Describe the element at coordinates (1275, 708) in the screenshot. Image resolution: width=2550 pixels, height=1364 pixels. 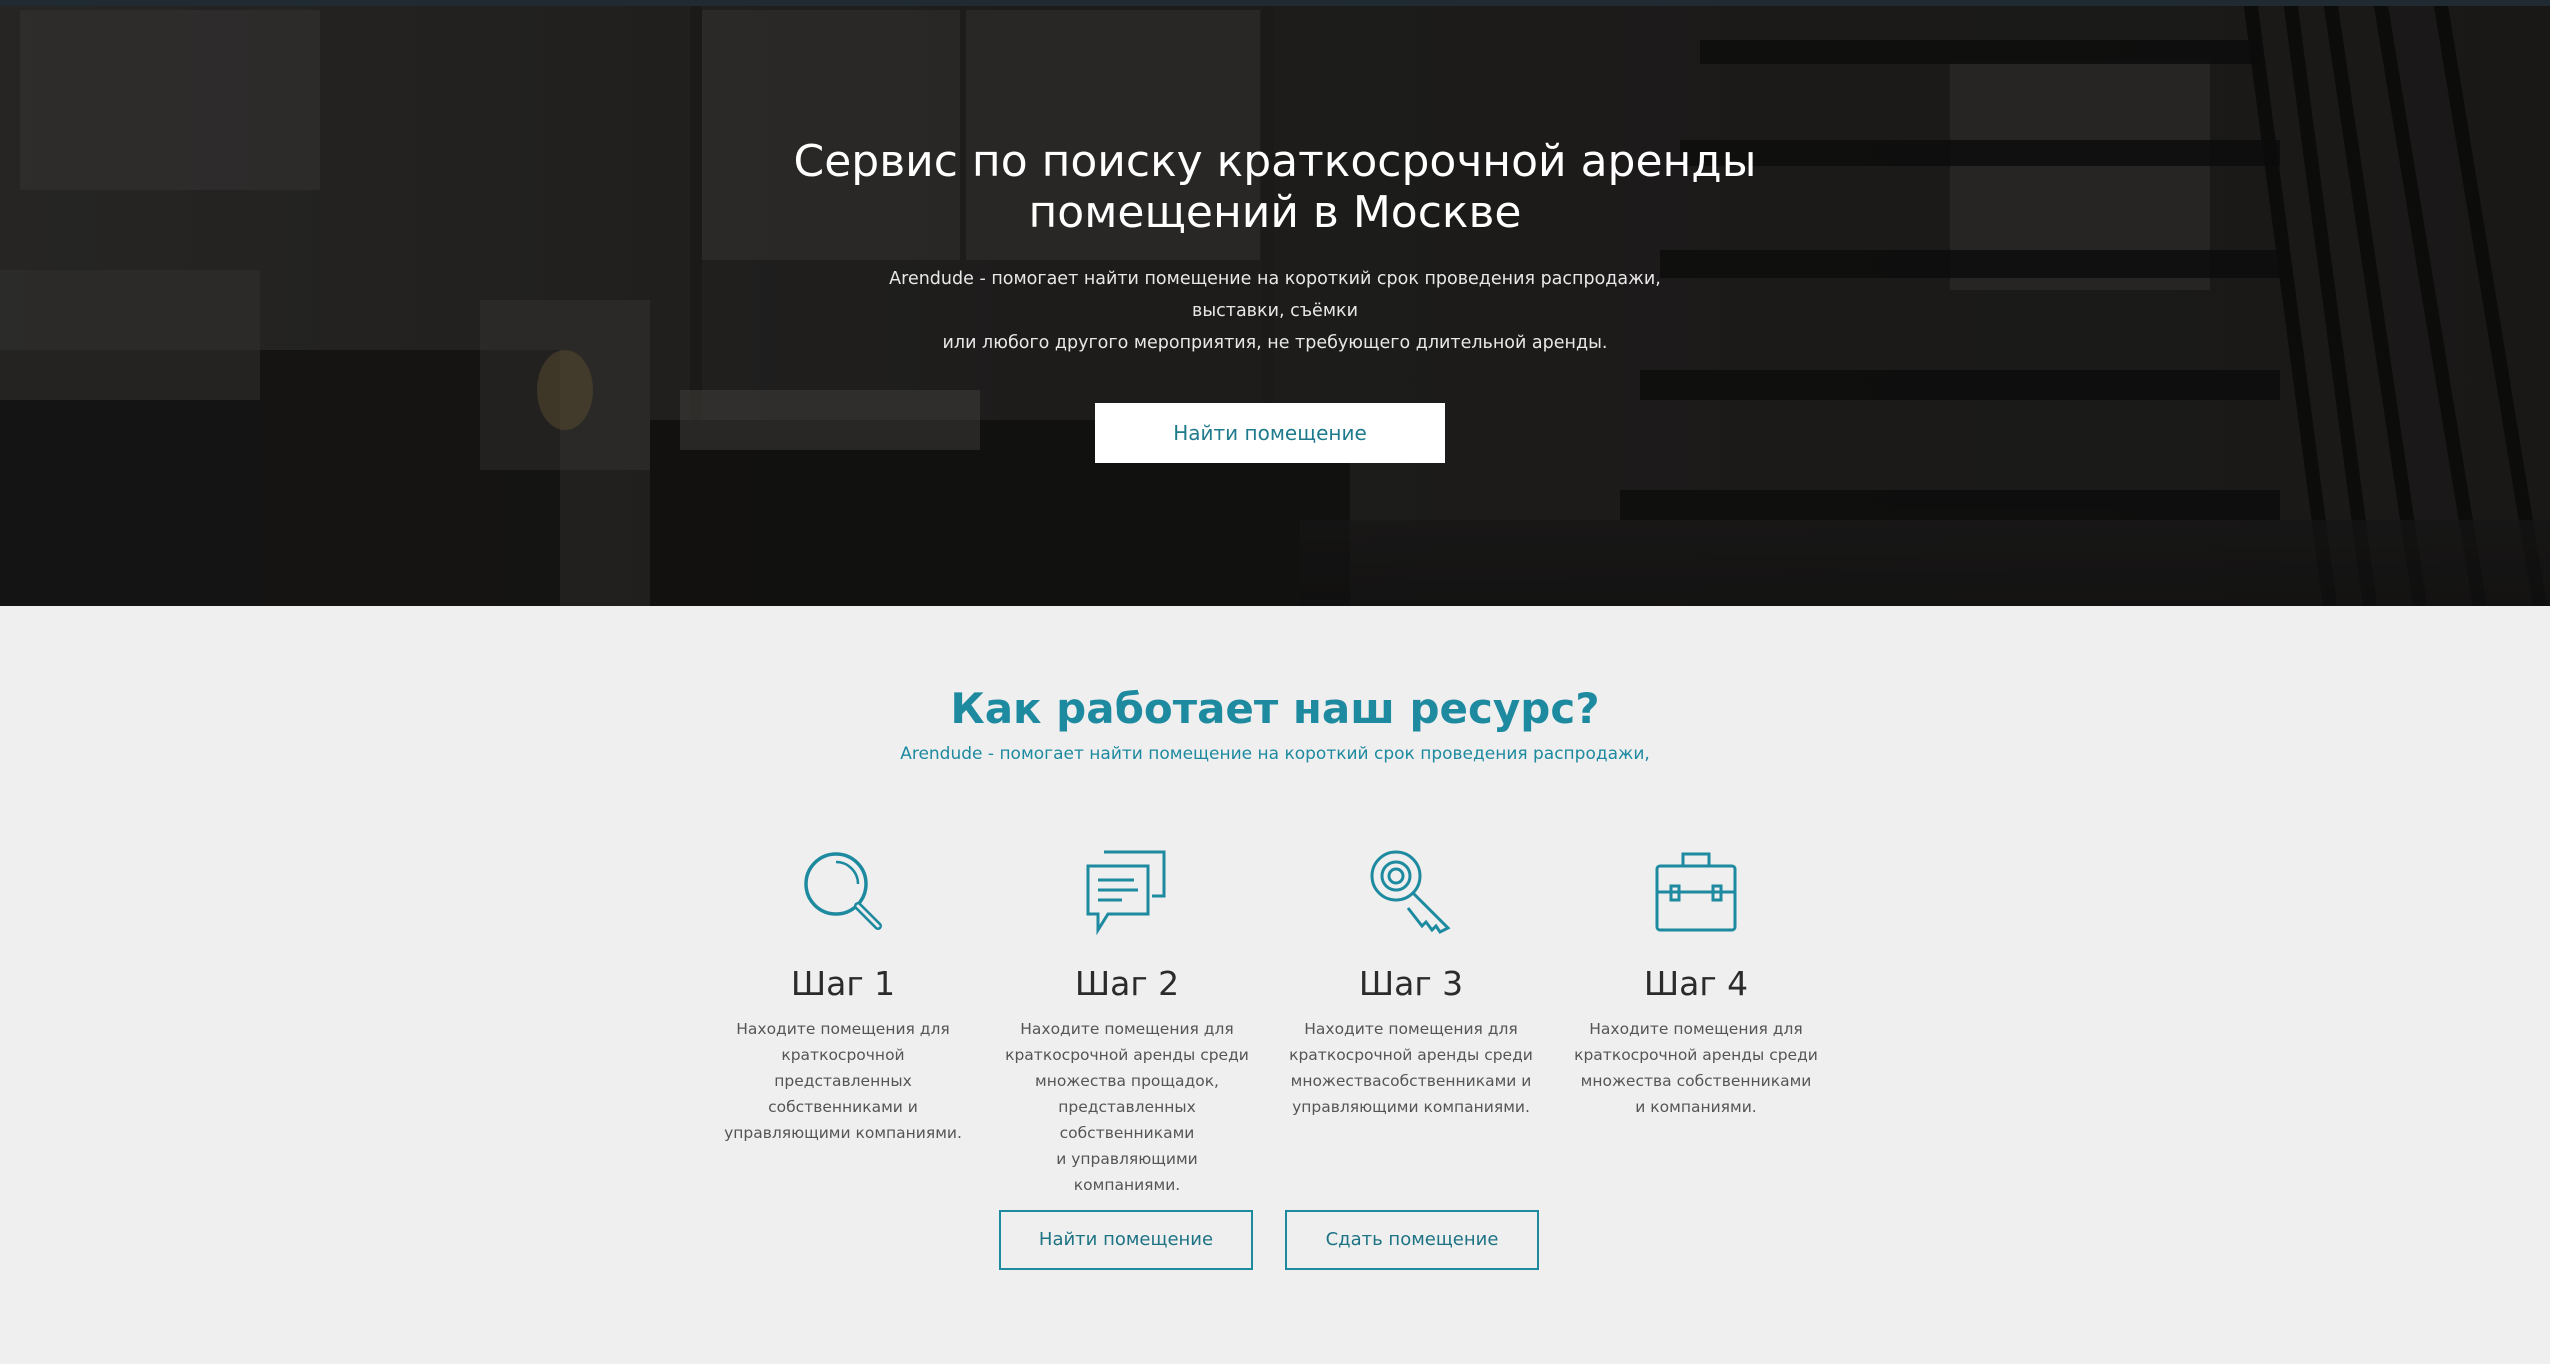
I see `how-title: Как работает наш ресурс?` at that location.